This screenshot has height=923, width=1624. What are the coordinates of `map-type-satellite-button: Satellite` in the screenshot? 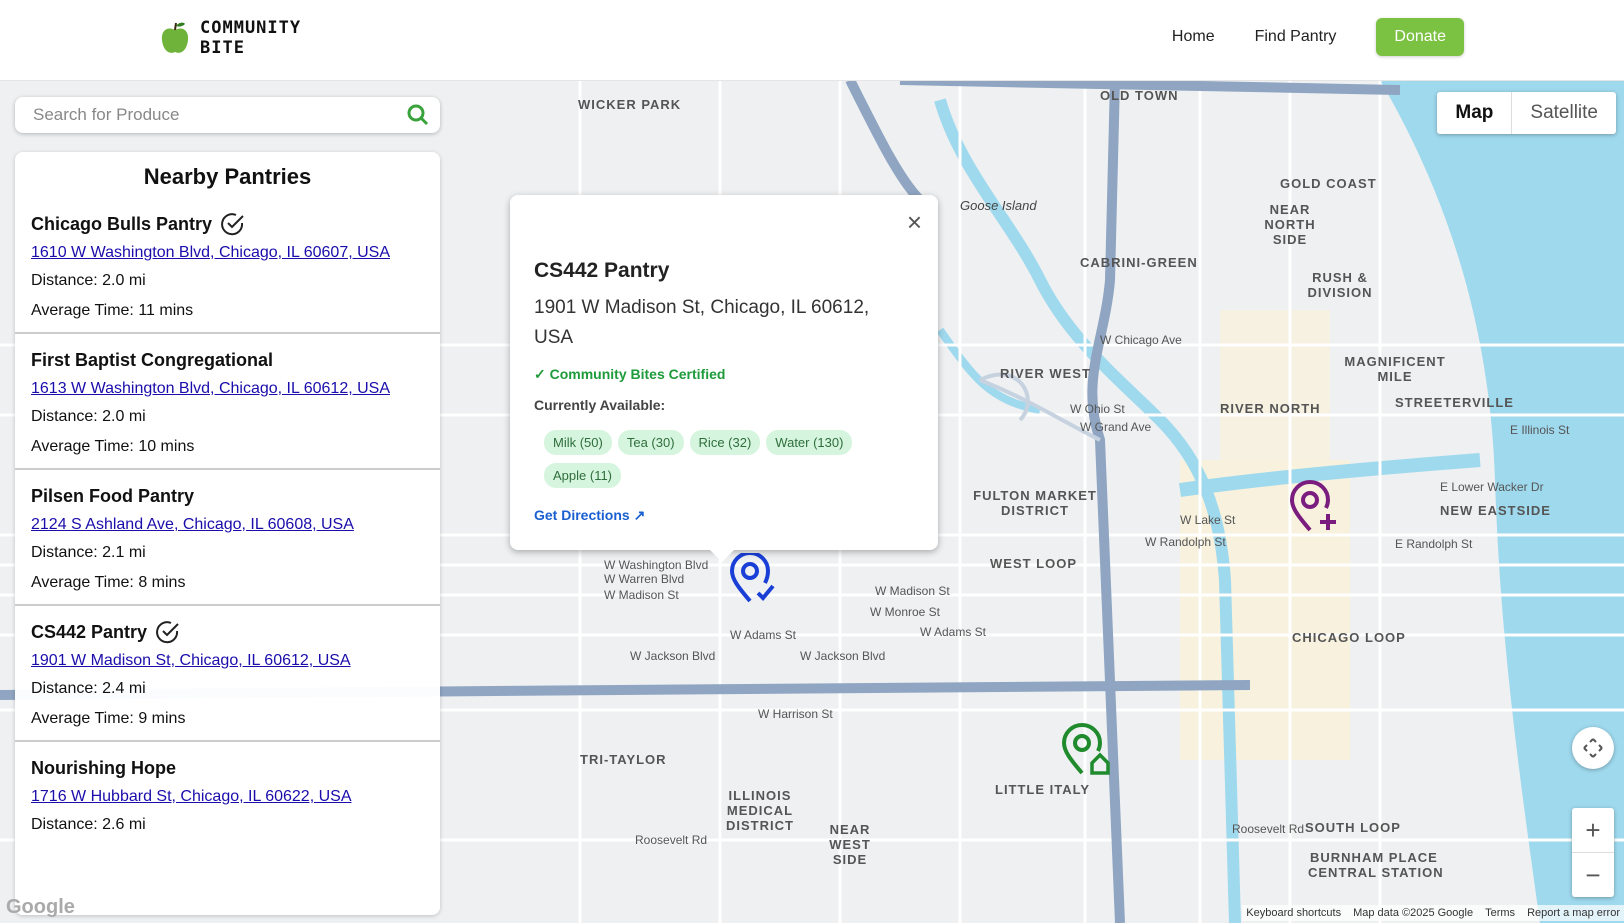 It's located at (1563, 113).